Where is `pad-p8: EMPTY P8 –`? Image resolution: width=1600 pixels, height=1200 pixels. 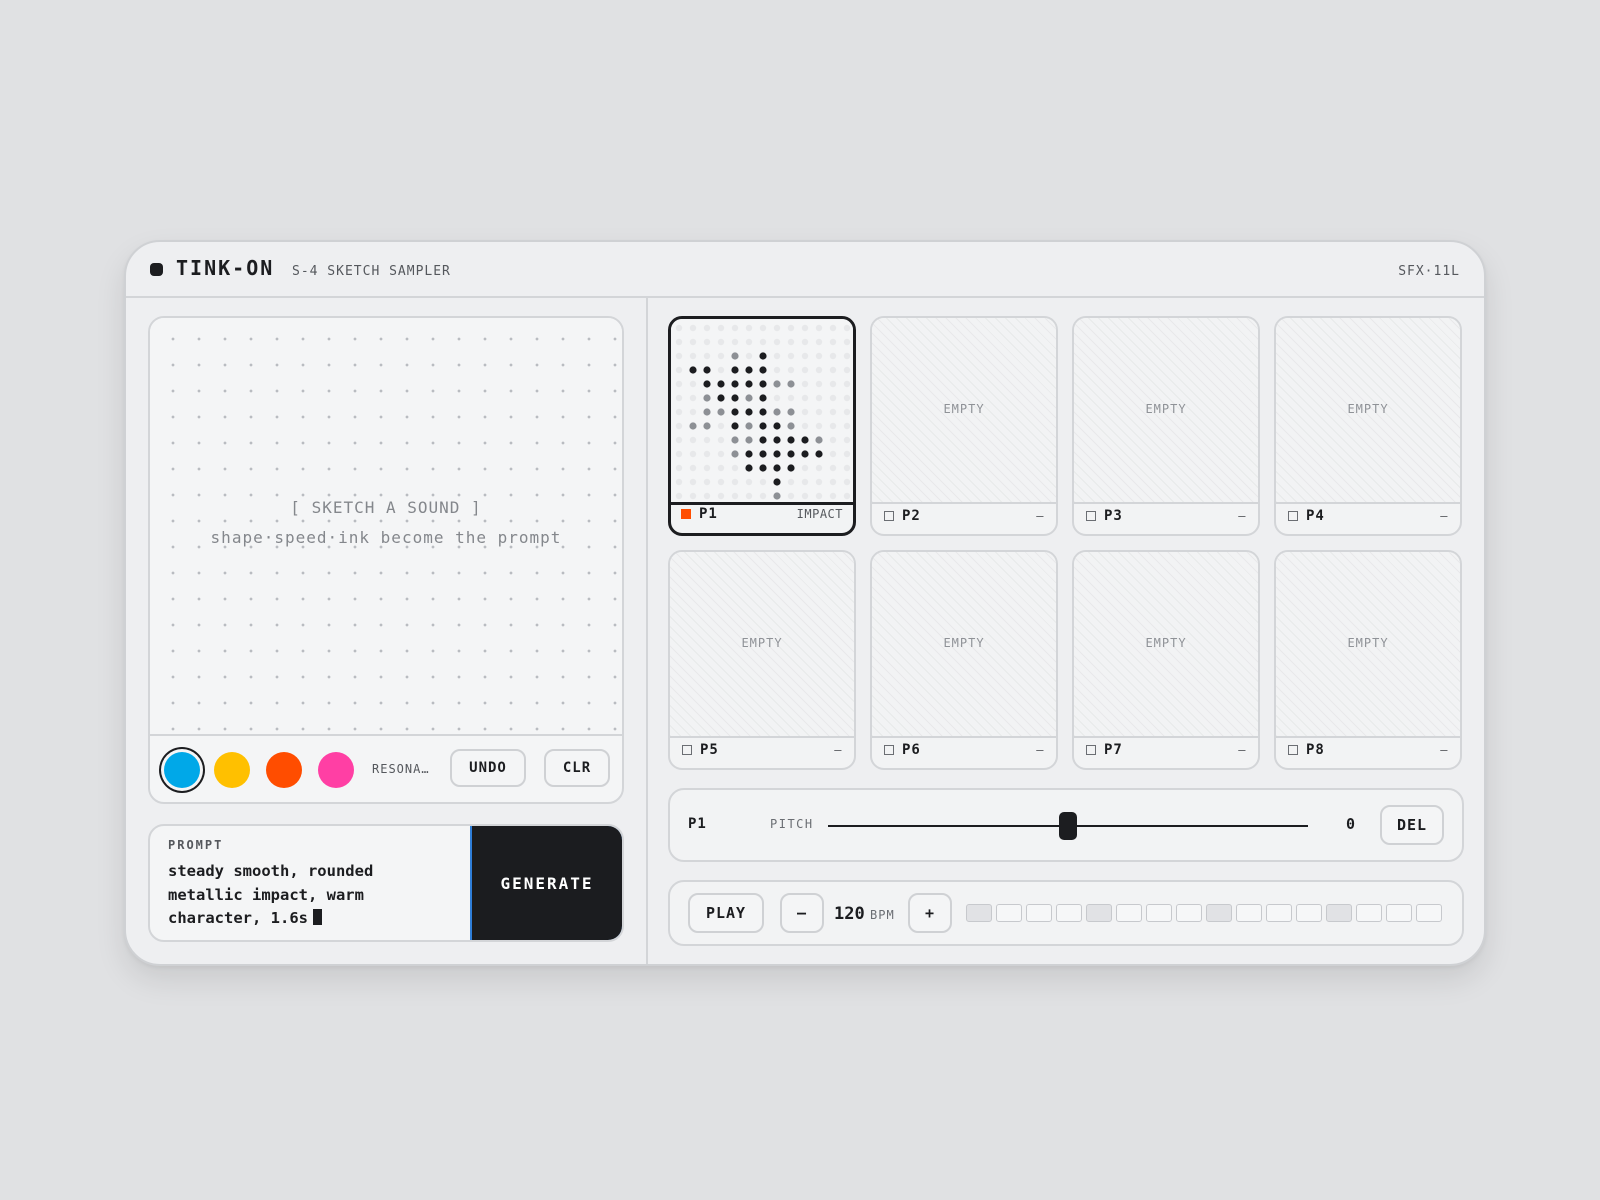
pad-p8: EMPTY P8 – is located at coordinates (1368, 660).